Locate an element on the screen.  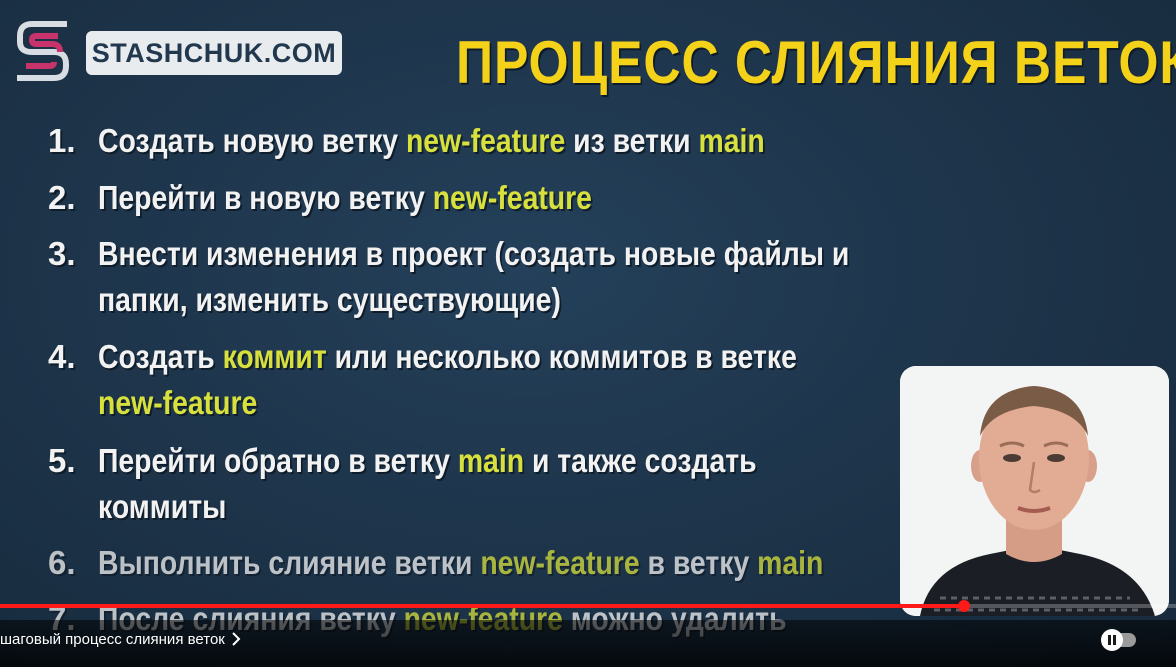
step-text: Создать is located at coordinates (160, 356).